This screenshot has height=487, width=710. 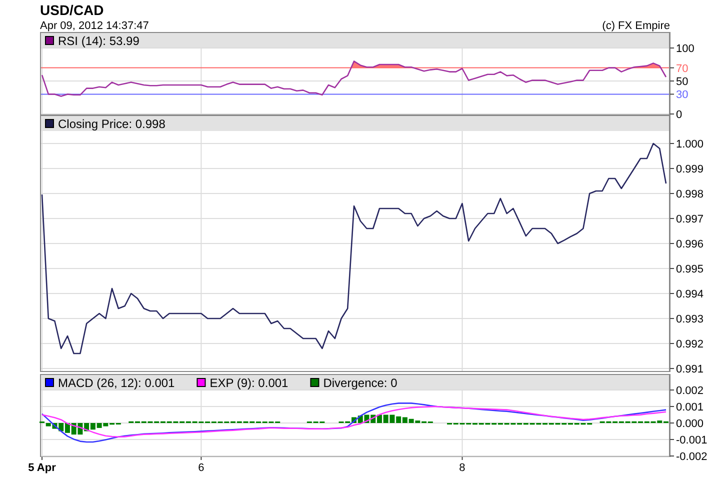 What do you see at coordinates (685, 49) in the screenshot?
I see `axis-label: 100` at bounding box center [685, 49].